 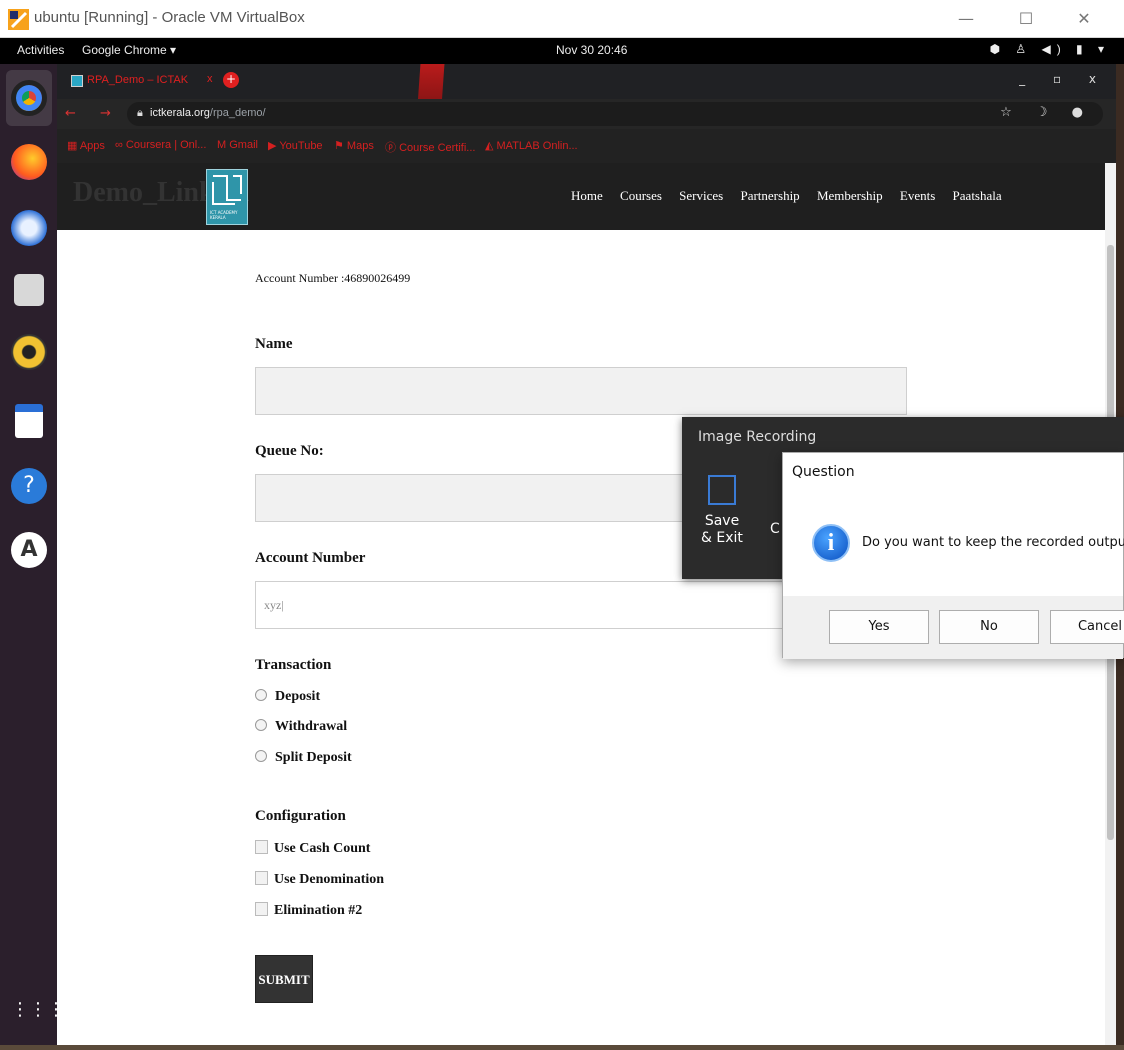 What do you see at coordinates (879, 627) in the screenshot?
I see `yes-button: Yes` at bounding box center [879, 627].